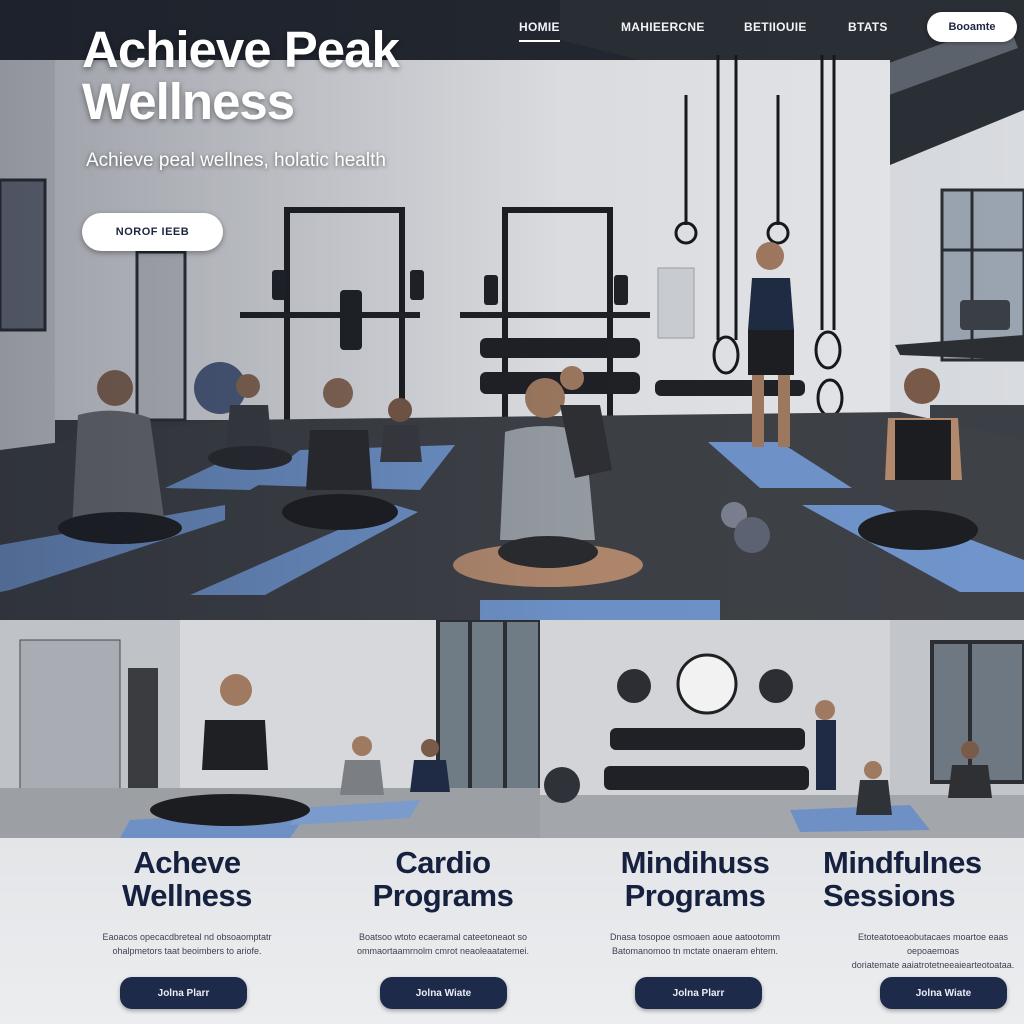  Describe the element at coordinates (152, 232) in the screenshot. I see `hero-cta-button: NOROF IEEB` at that location.